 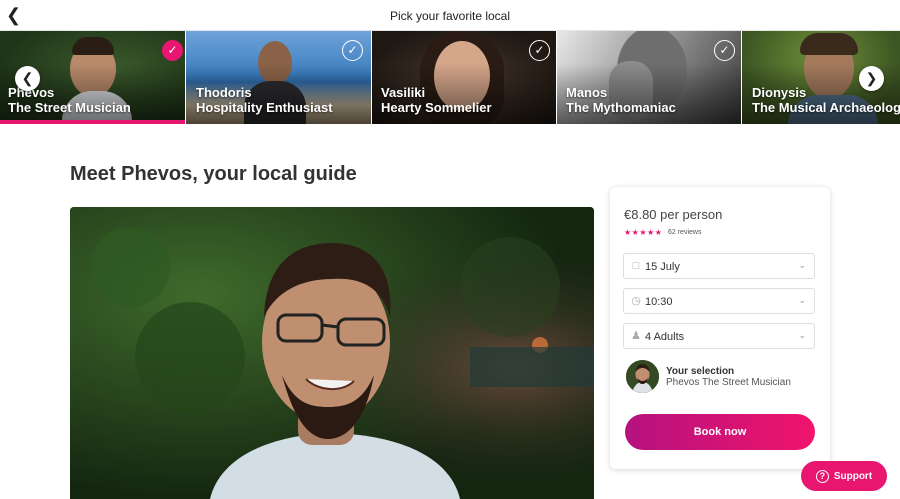 I want to click on page-heading: Meet Phevos, your local guide, so click(x=213, y=174).